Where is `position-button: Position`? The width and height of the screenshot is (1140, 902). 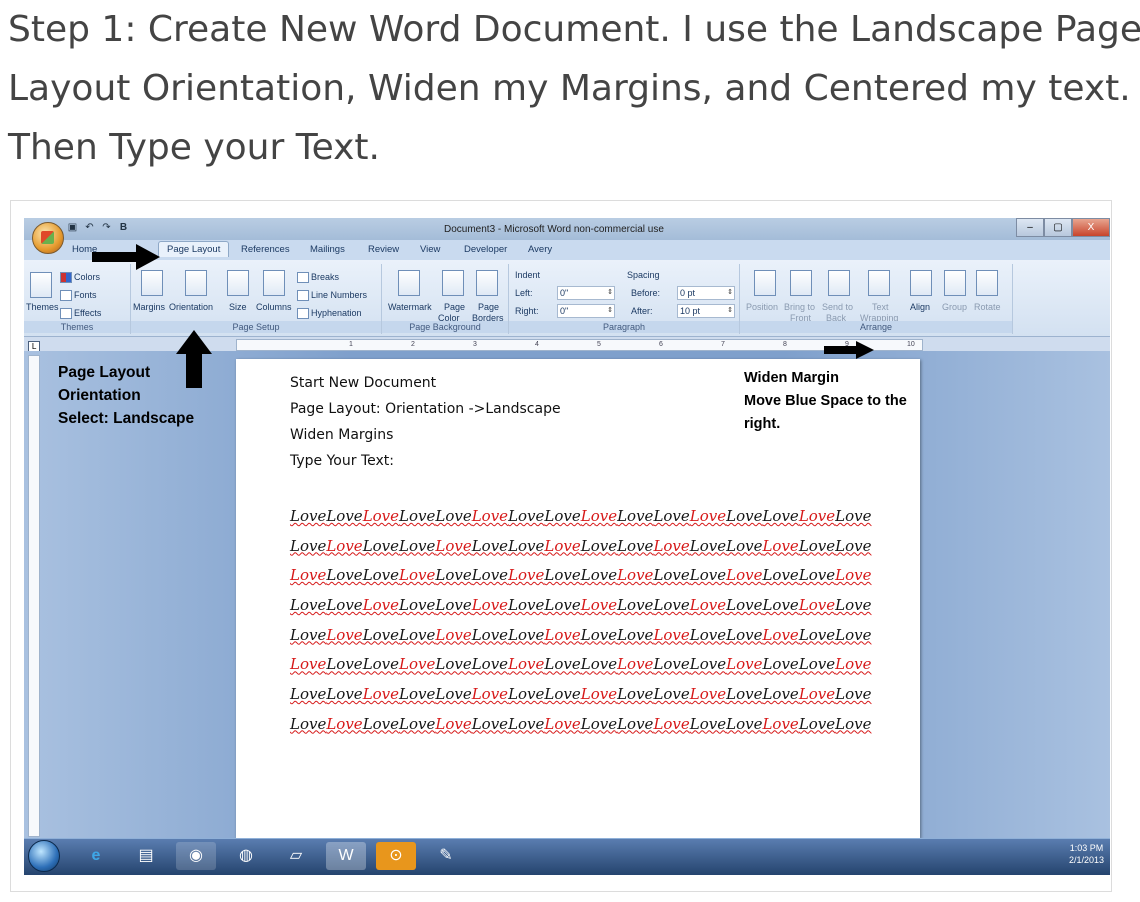
position-button: Position is located at coordinates (762, 307).